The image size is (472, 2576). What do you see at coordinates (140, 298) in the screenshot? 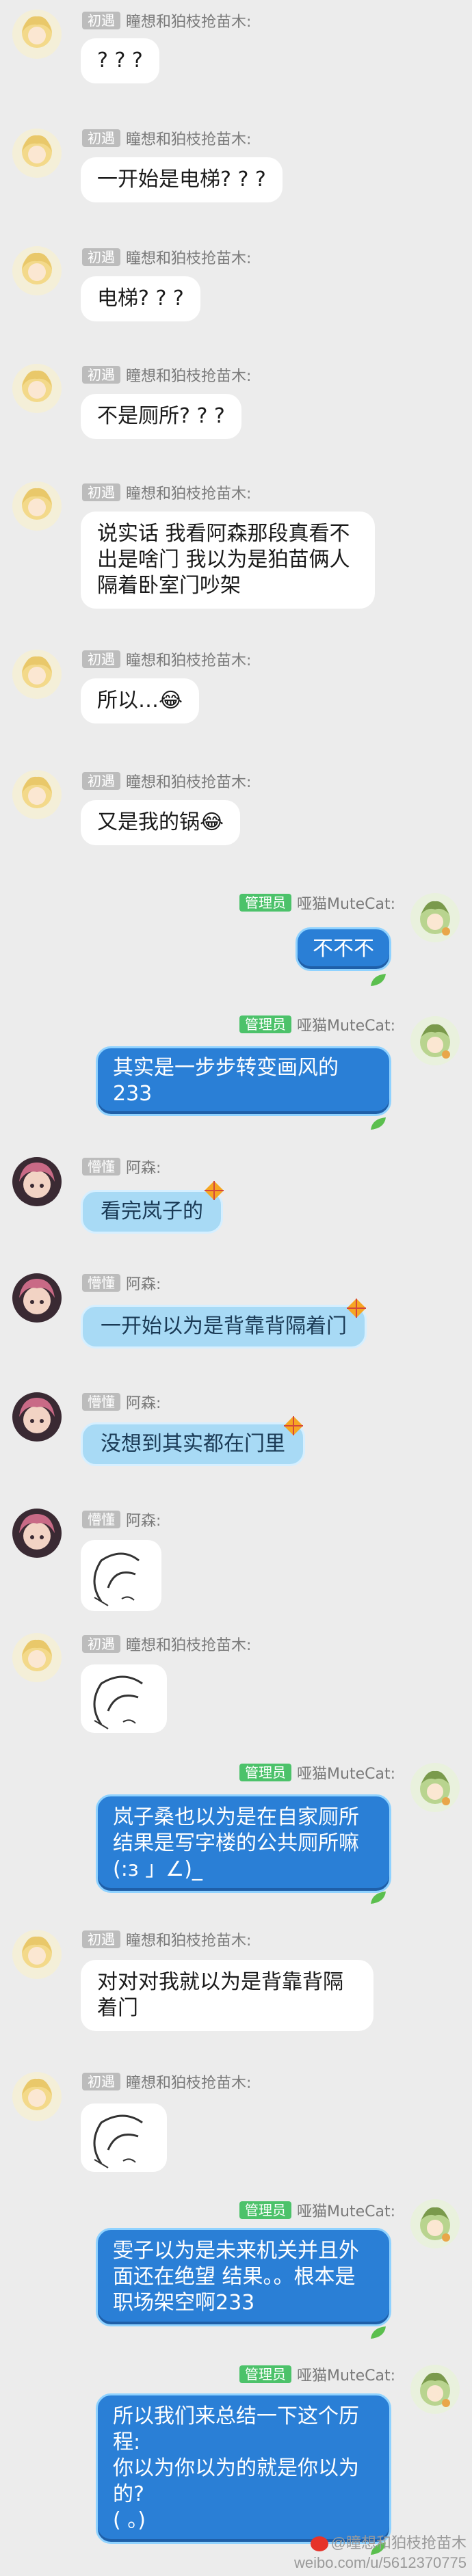
I see `message-bubble: 电梯? ? ?` at bounding box center [140, 298].